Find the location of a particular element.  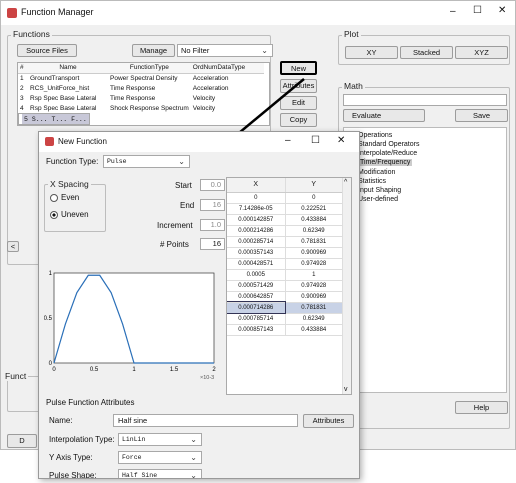

points-input: 16 is located at coordinates (212, 244).